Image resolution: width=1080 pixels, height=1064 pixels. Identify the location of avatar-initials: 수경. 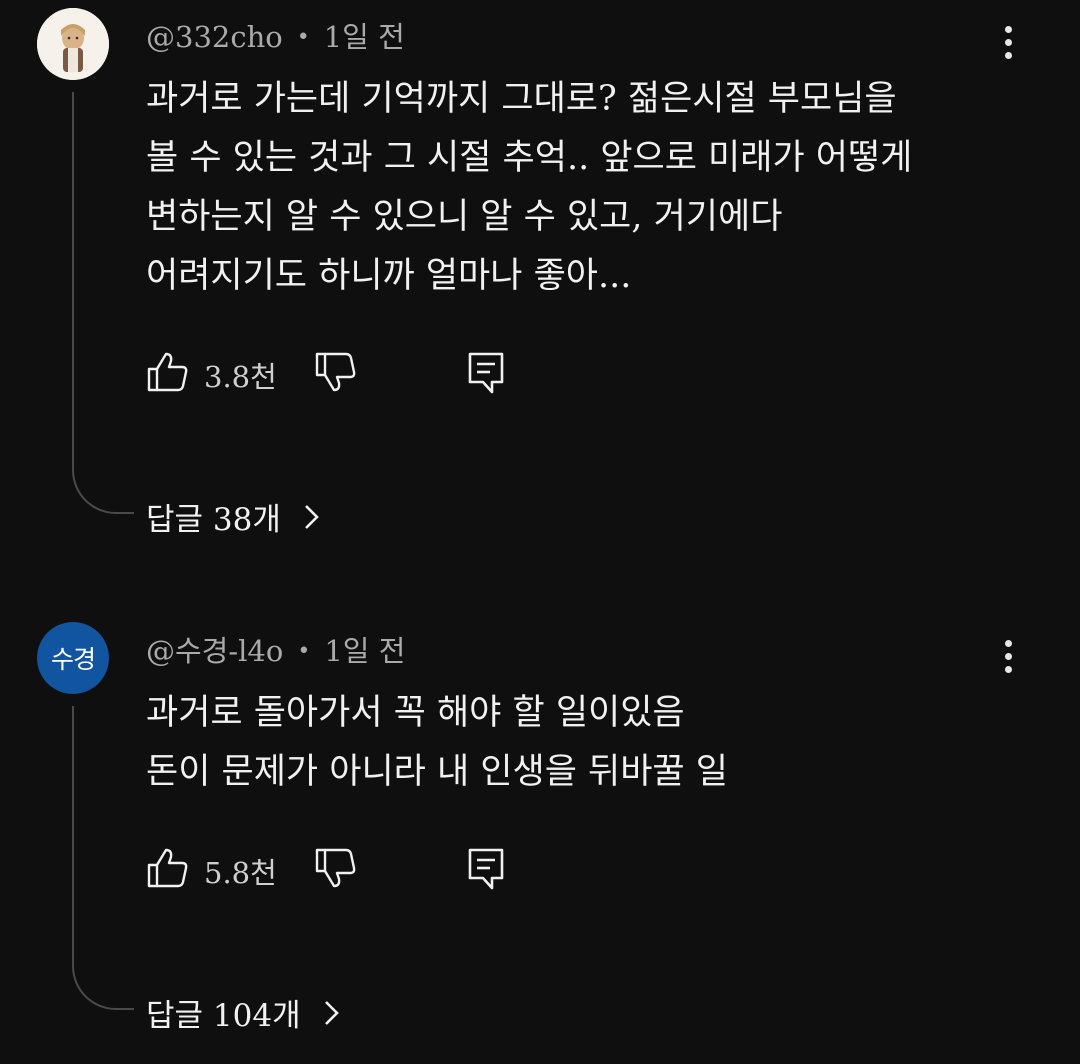
(73, 659).